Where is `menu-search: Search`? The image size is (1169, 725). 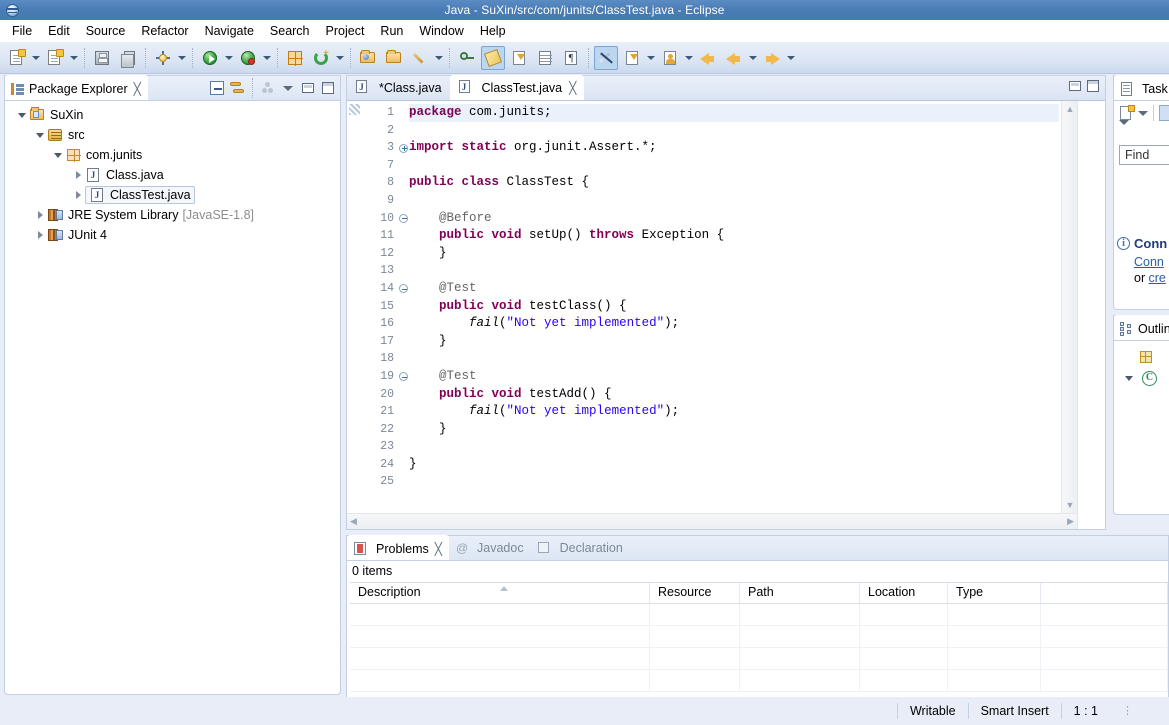
menu-search: Search is located at coordinates (290, 31).